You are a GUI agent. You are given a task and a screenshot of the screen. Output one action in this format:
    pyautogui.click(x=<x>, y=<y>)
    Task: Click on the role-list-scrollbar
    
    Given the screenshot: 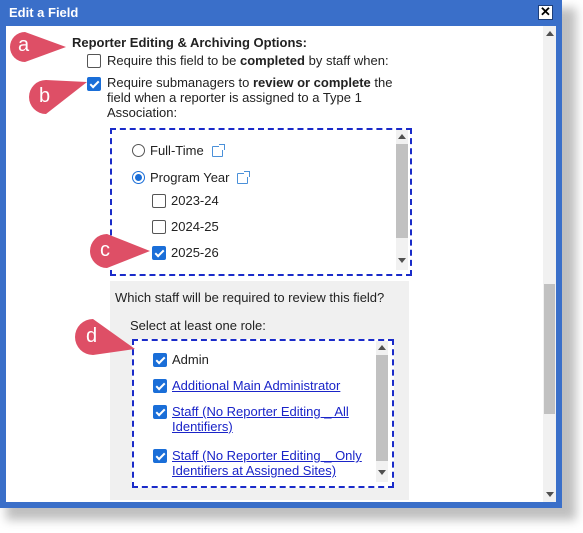 What is the action you would take?
    pyautogui.click(x=382, y=411)
    